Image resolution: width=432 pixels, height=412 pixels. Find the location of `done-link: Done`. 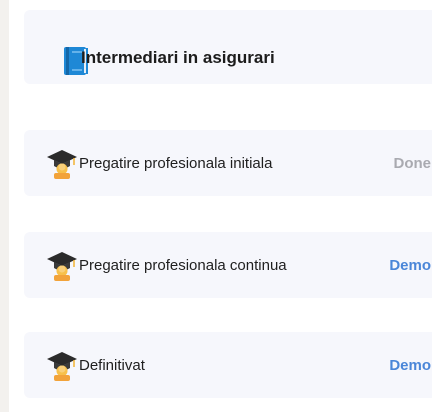

done-link: Done is located at coordinates (413, 163).